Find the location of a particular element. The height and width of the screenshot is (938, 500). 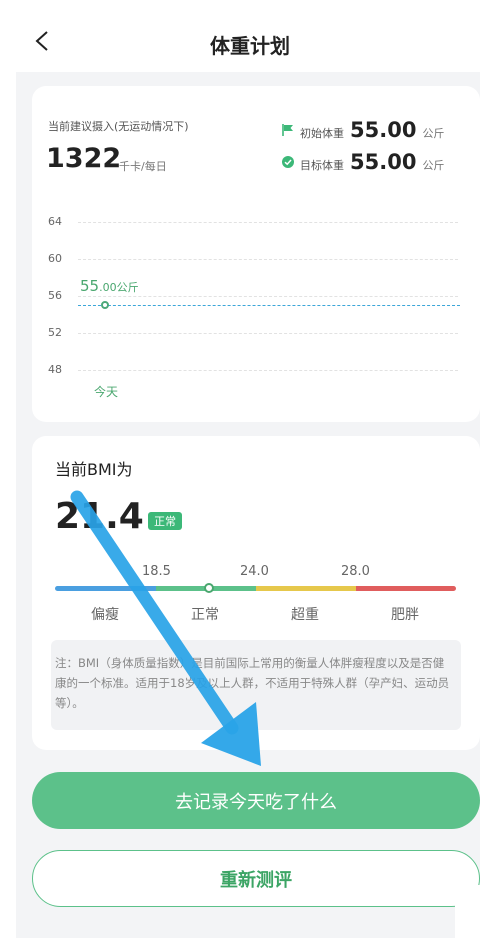

y-tick: 52 is located at coordinates (55, 332).